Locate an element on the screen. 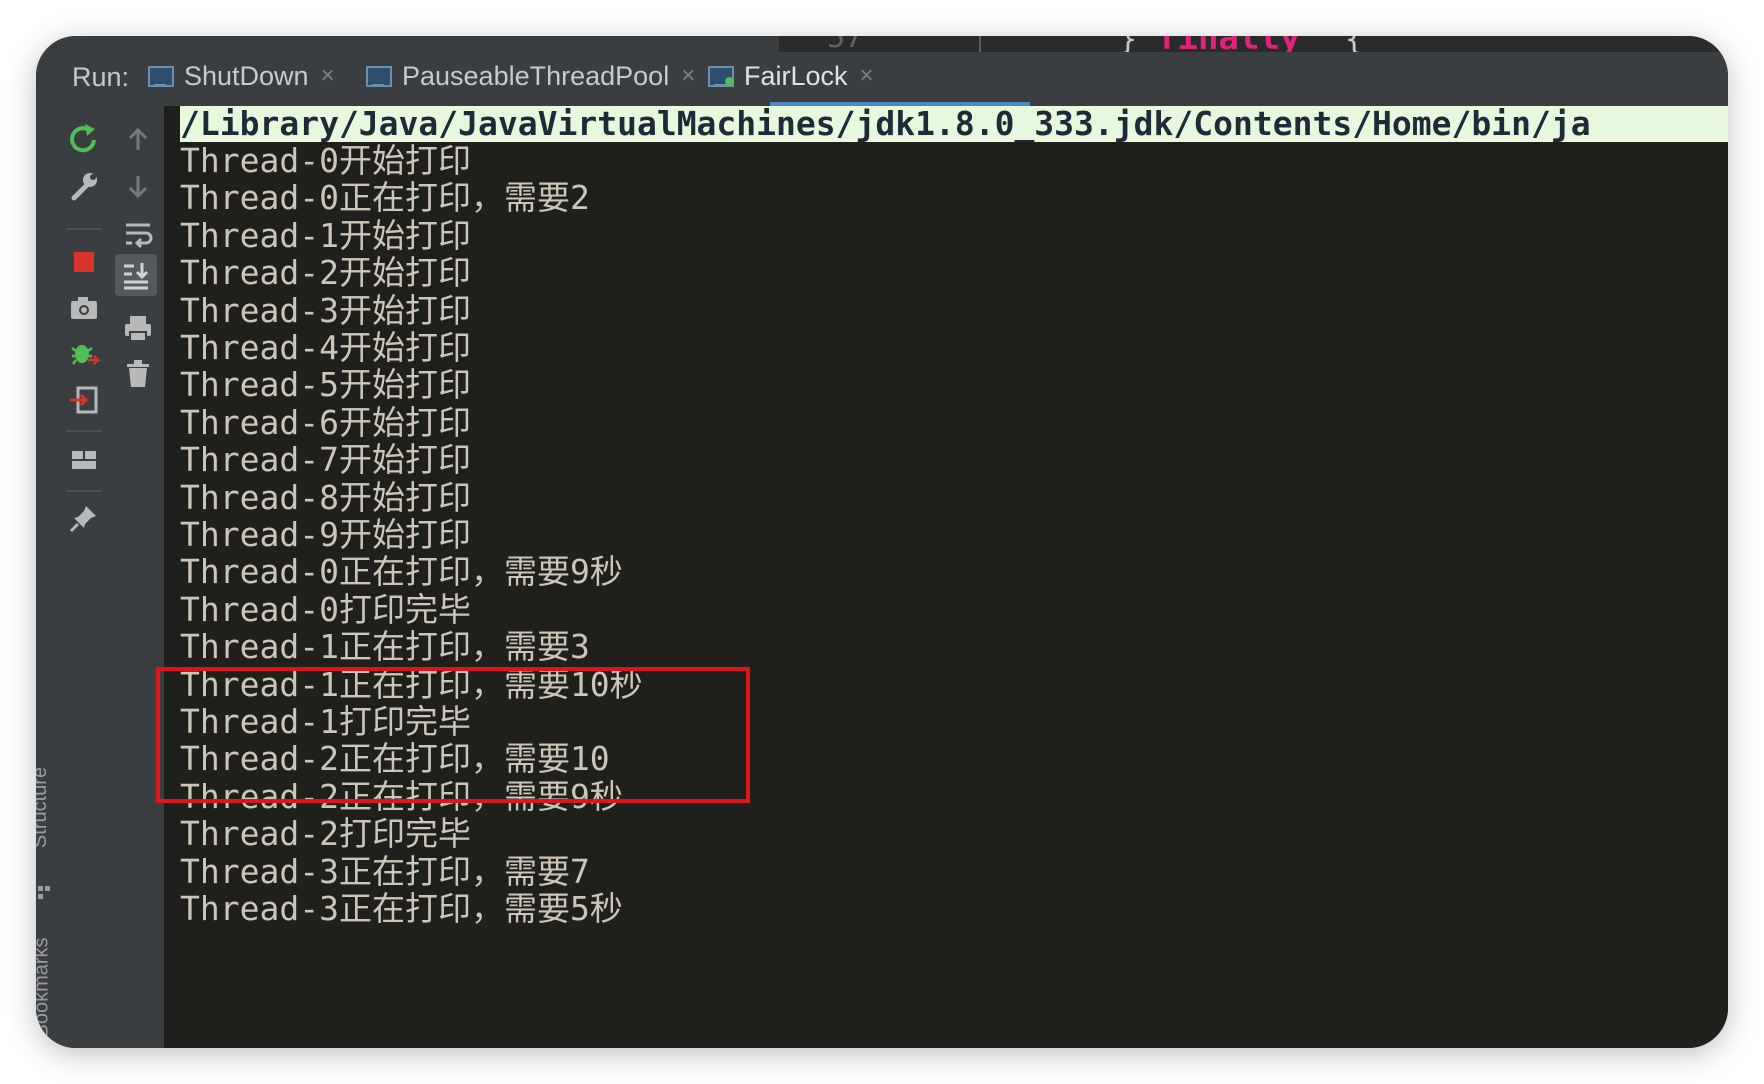 This screenshot has width=1764, height=1084. rerun-icon is located at coordinates (84, 140).